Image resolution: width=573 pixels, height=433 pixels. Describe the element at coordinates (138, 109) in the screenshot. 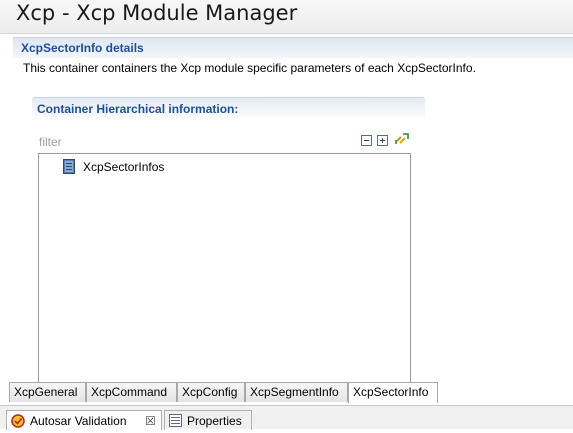

I see `group-title: Container Hierarchical information:` at that location.